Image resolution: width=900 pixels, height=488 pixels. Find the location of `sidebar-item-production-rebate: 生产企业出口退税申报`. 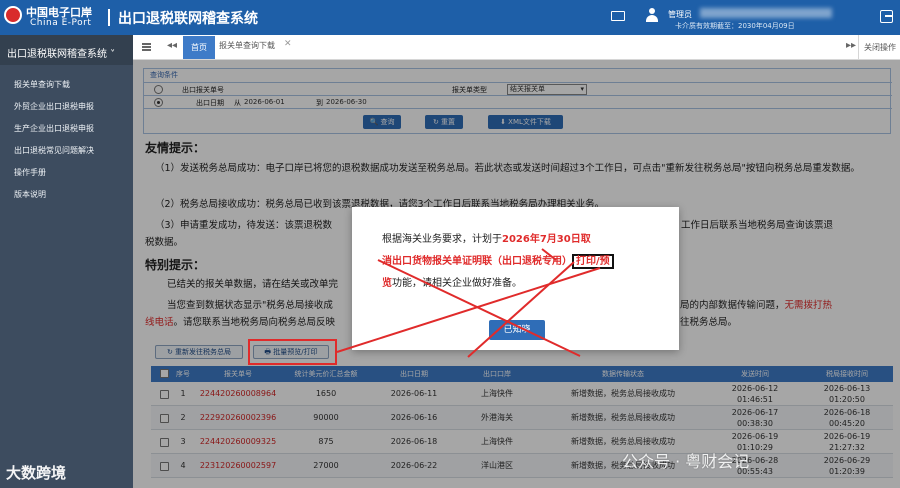

sidebar-item-production-rebate: 生产企业出口退税申报 is located at coordinates (54, 128).